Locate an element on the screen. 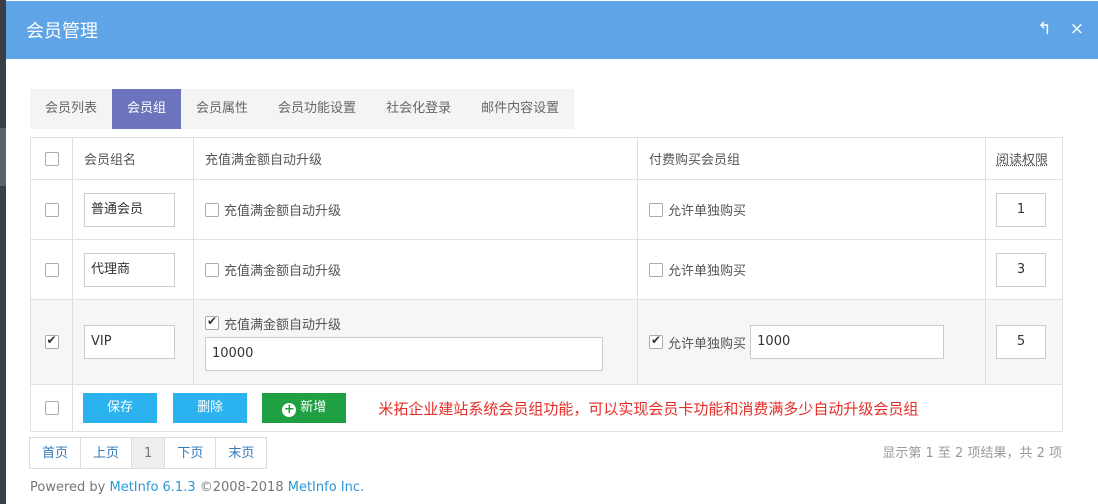 Image resolution: width=1098 pixels, height=504 pixels. plus-icon: + is located at coordinates (289, 409).